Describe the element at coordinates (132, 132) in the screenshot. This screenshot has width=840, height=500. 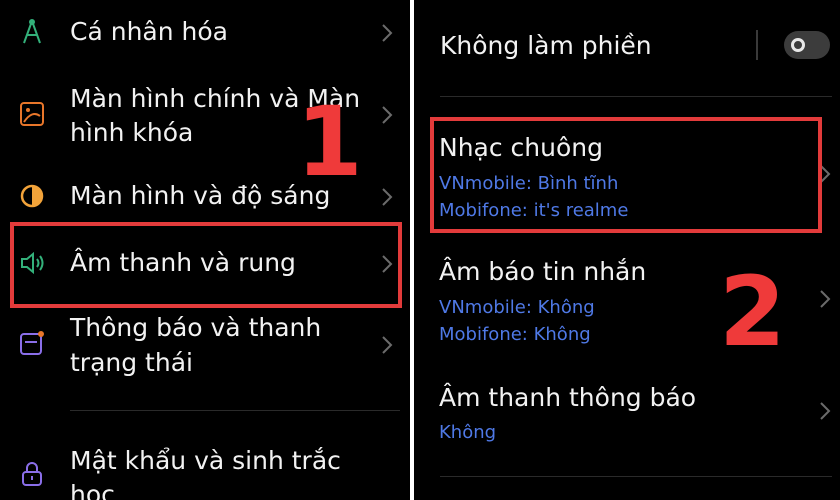
I see `menu-item-label-line2: hình khóa` at that location.